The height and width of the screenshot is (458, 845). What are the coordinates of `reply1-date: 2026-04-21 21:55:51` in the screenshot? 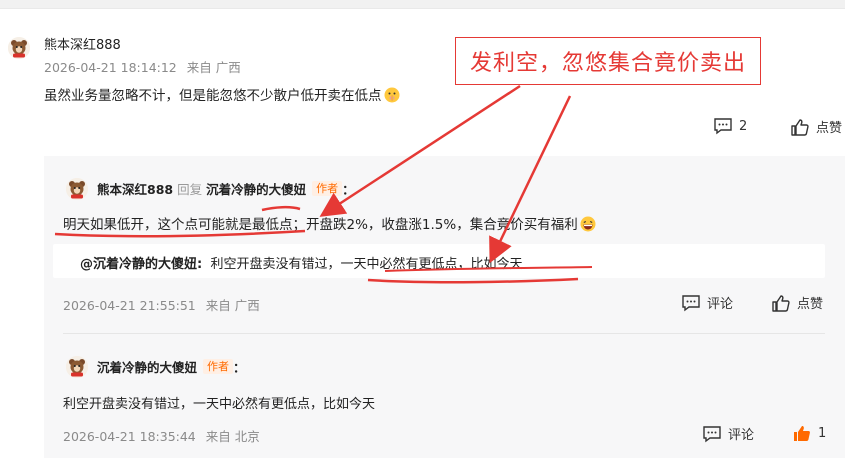 It's located at (129, 305).